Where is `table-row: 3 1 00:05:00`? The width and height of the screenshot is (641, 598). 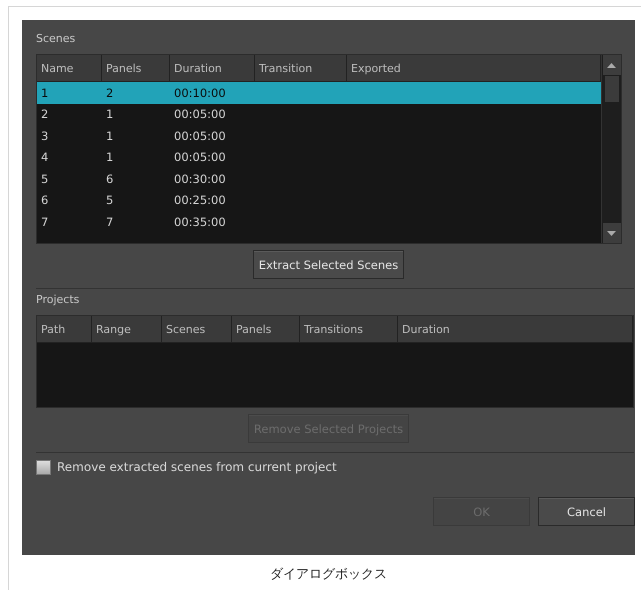
table-row: 3 1 00:05:00 is located at coordinates (319, 135).